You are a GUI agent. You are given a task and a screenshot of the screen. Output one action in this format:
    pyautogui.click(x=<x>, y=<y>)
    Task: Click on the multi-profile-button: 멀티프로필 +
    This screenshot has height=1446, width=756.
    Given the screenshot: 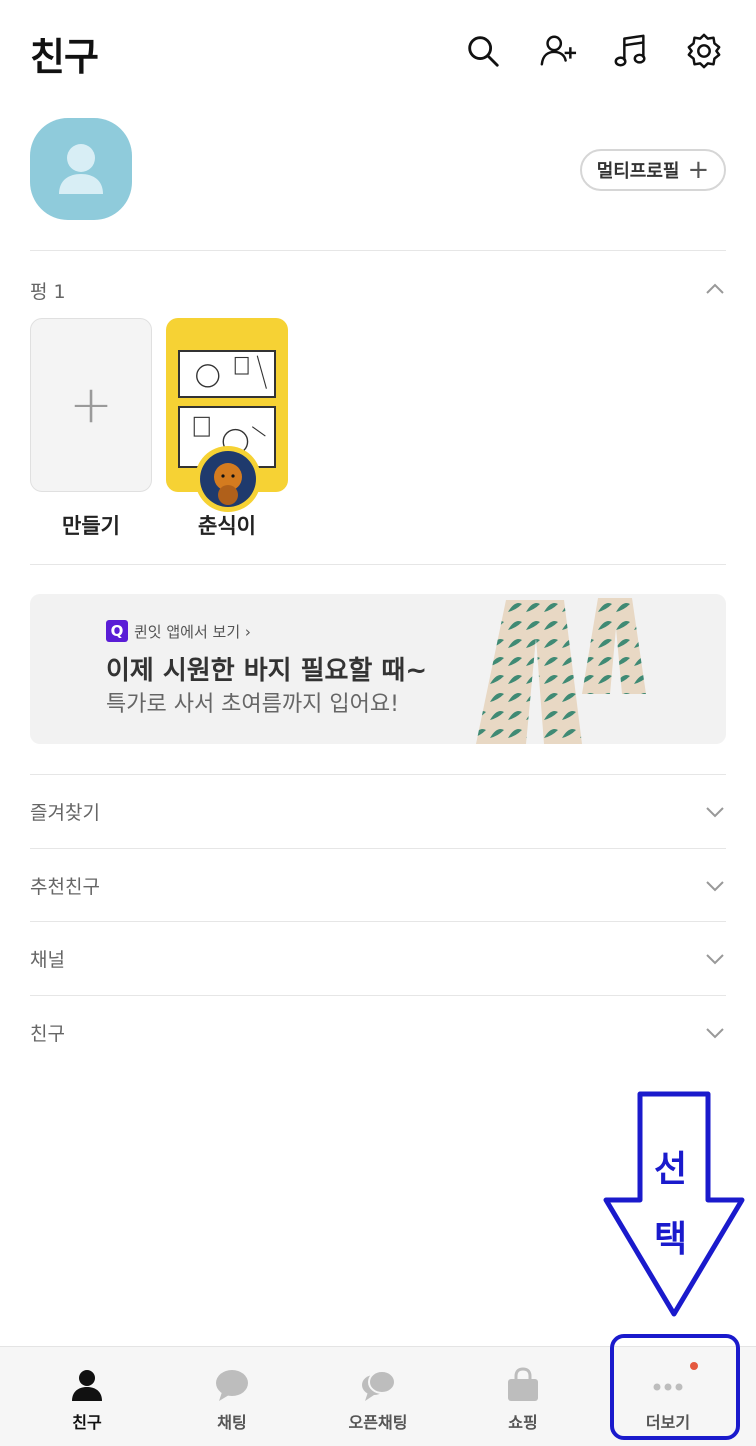 What is the action you would take?
    pyautogui.click(x=653, y=170)
    